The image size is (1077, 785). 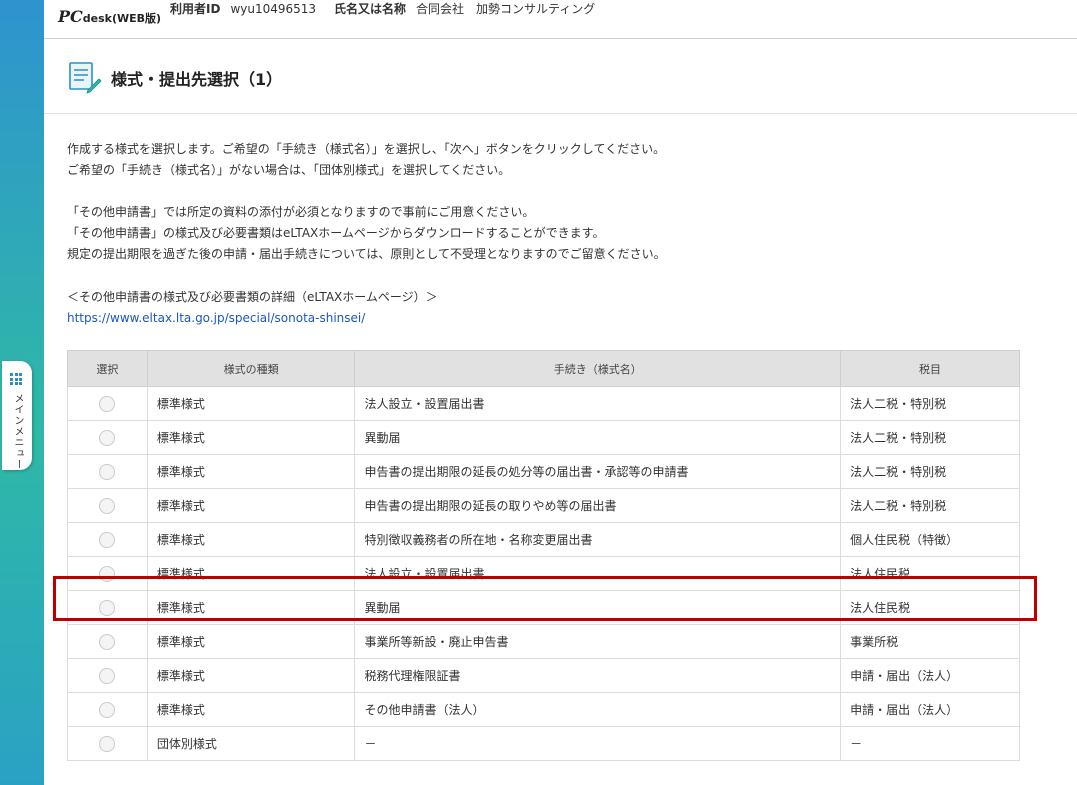 I want to click on tax-cell: －, so click(x=930, y=743).